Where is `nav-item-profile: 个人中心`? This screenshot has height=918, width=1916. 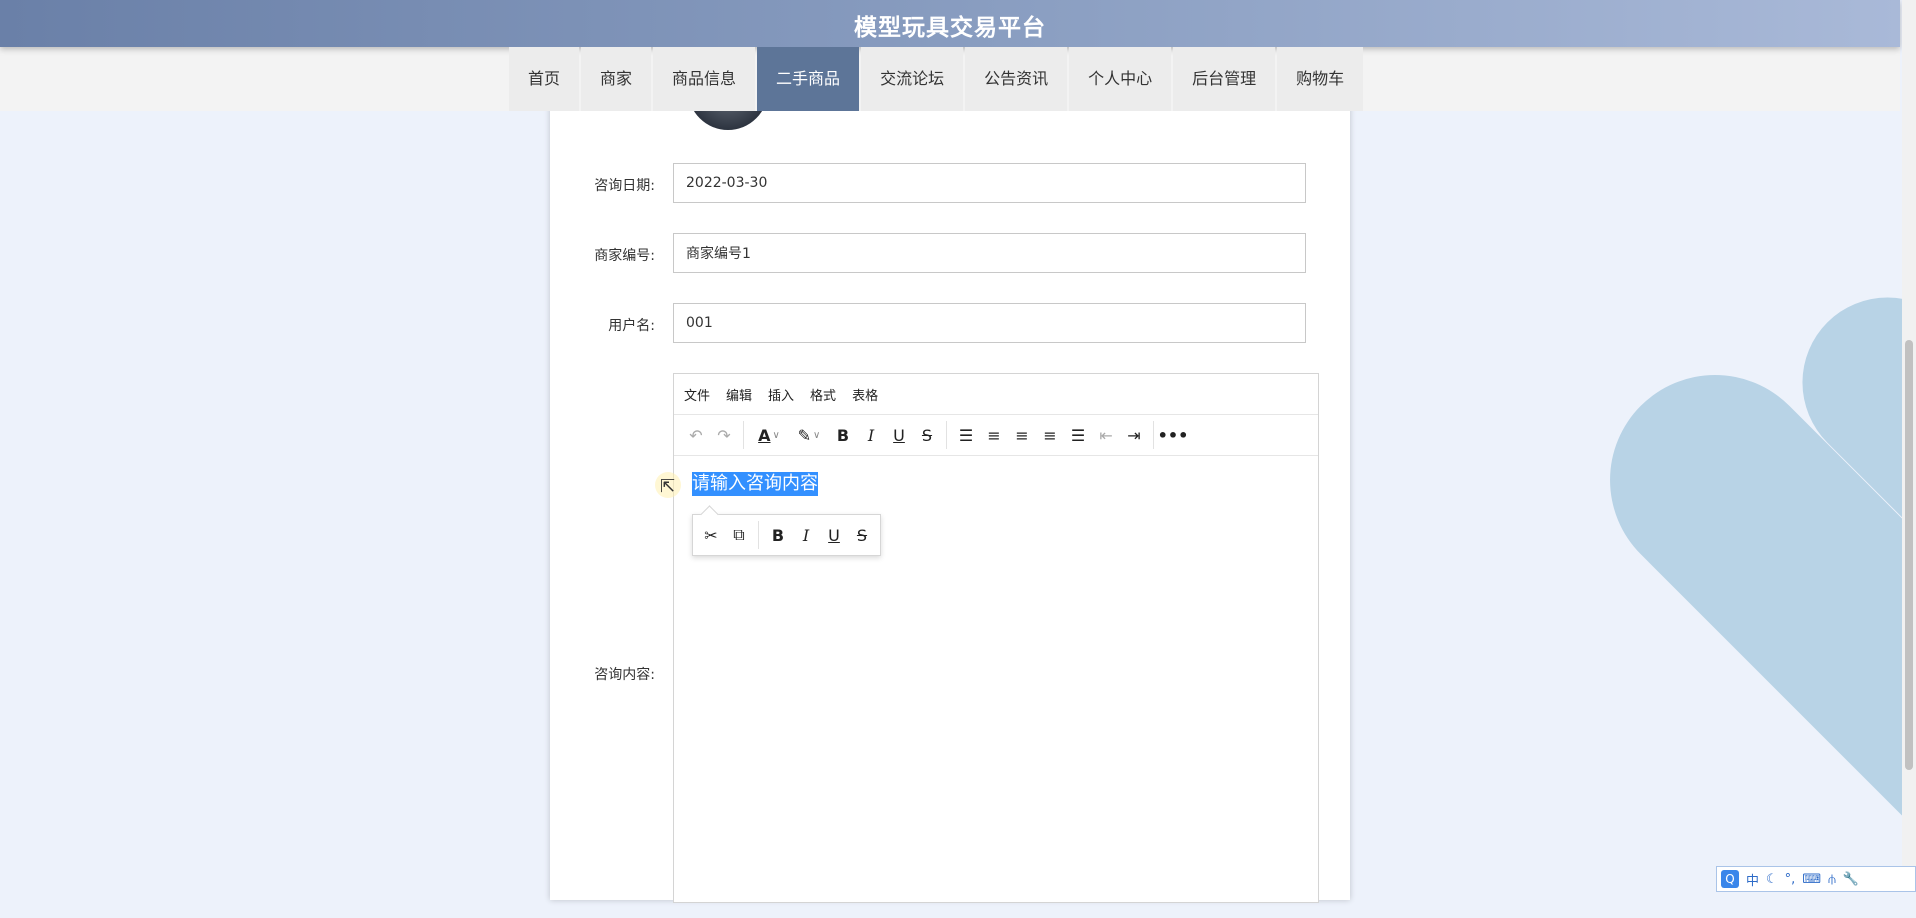 nav-item-profile: 个人中心 is located at coordinates (1120, 79).